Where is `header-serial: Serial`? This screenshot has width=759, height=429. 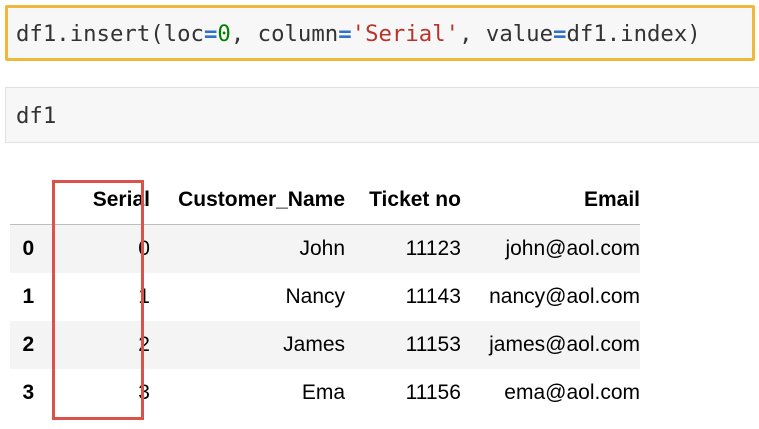 header-serial: Serial is located at coordinates (98, 200).